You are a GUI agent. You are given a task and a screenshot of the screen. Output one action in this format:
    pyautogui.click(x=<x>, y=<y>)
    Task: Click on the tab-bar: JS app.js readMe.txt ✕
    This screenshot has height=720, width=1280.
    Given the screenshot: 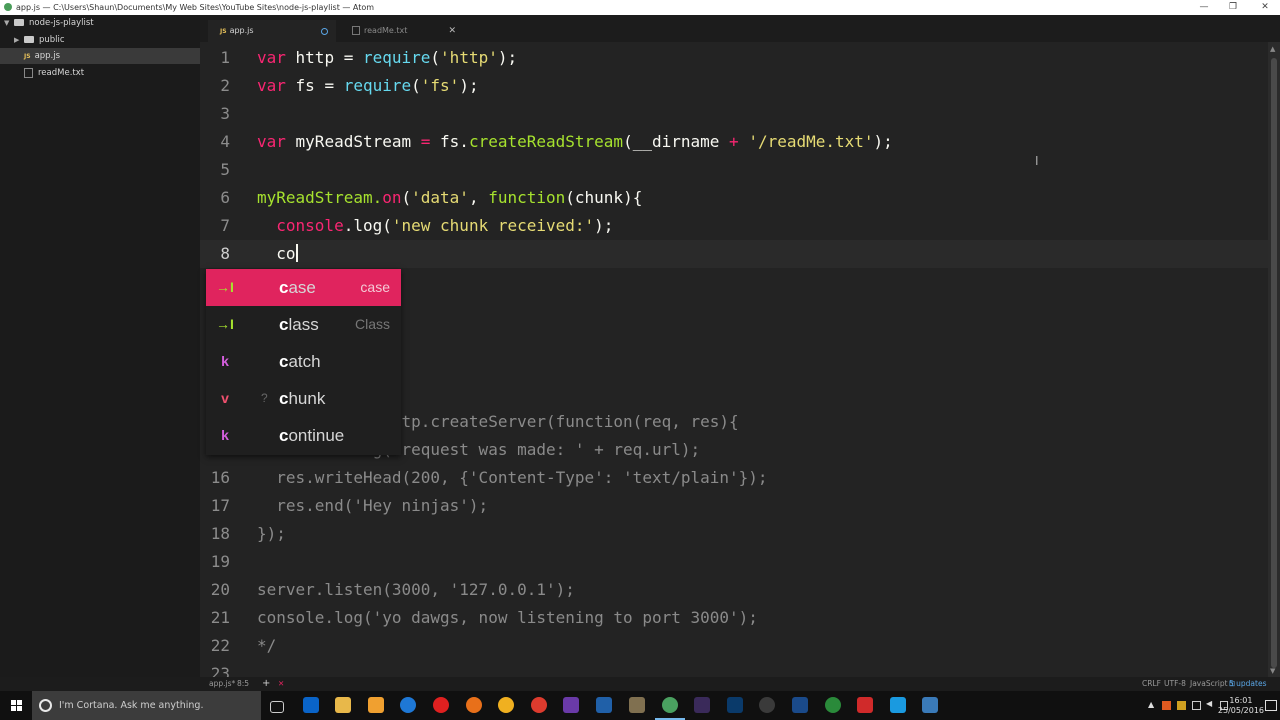 What is the action you would take?
    pyautogui.click(x=740, y=28)
    